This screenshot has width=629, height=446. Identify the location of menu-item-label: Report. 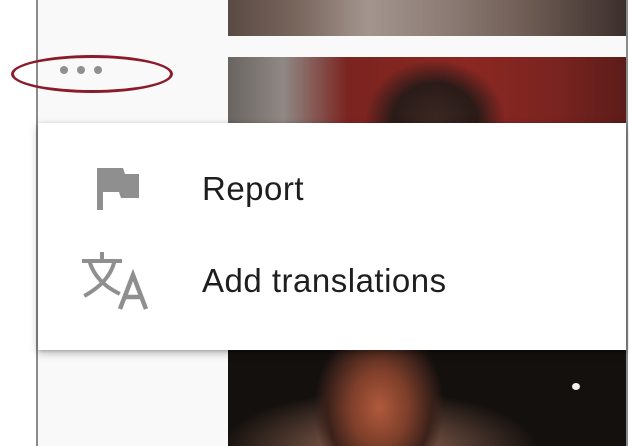
(253, 188).